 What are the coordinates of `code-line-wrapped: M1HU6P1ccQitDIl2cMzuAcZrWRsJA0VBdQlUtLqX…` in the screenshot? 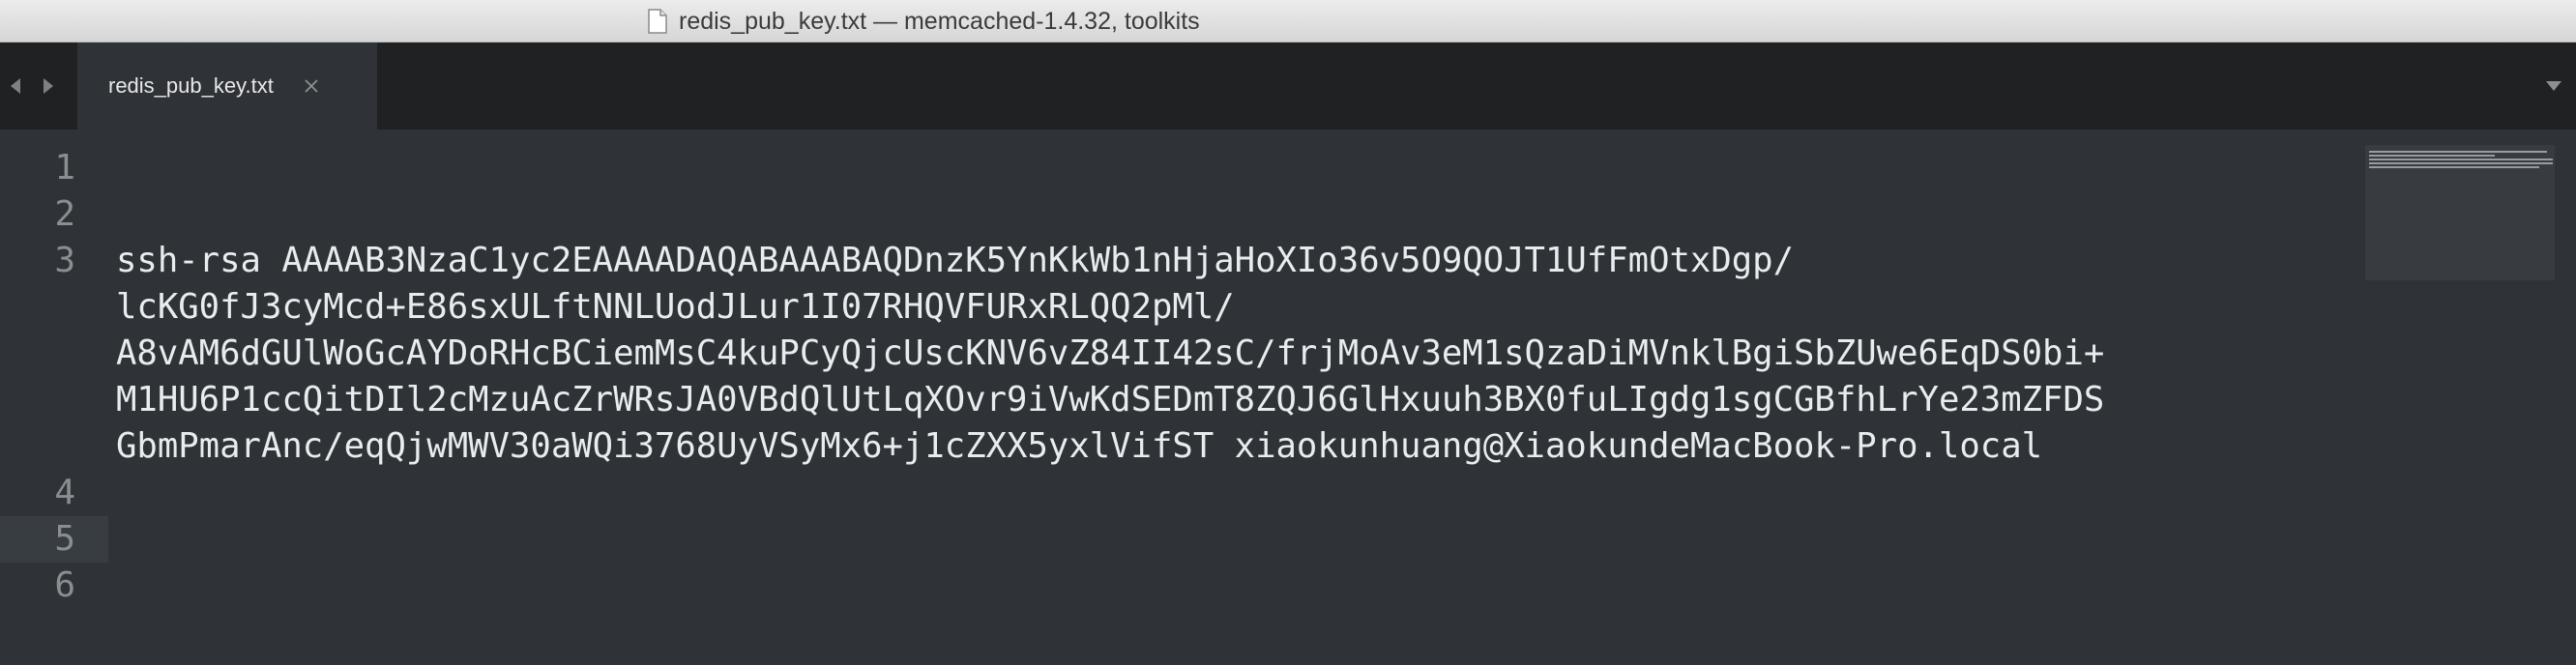 It's located at (1110, 400).